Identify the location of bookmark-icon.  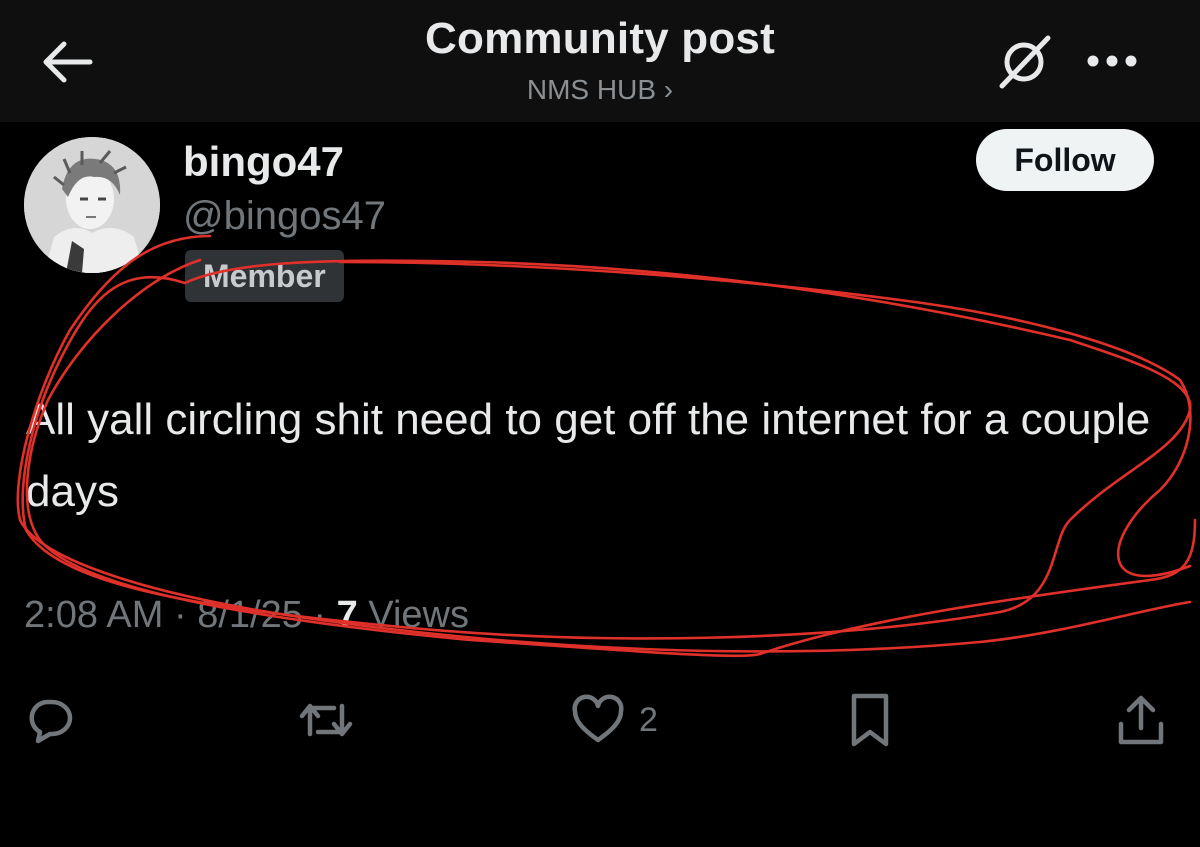
(870, 720).